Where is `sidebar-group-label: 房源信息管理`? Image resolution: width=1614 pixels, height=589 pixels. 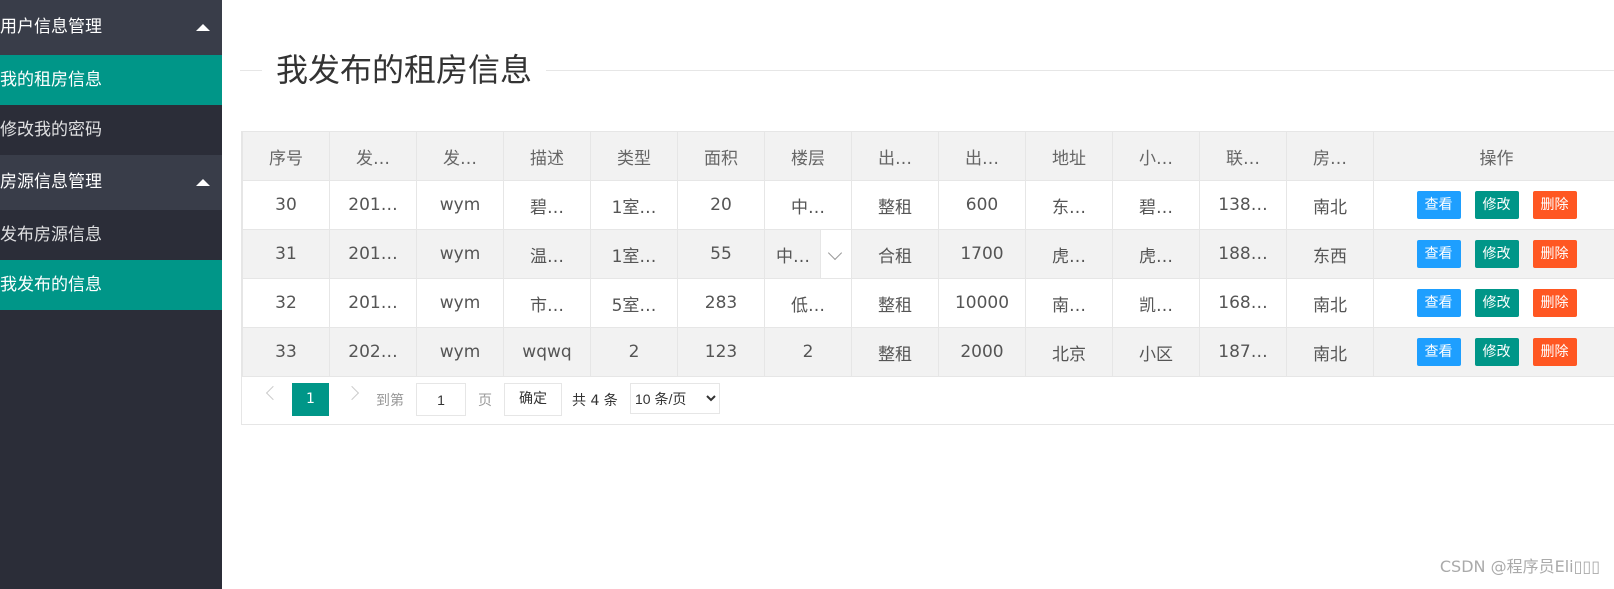 sidebar-group-label: 房源信息管理 is located at coordinates (51, 182).